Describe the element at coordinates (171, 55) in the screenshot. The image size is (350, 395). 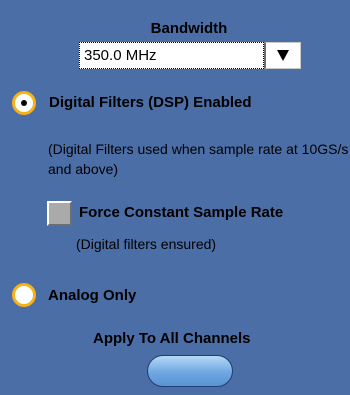
I see `bandwidth-value: 350.0 MHz` at that location.